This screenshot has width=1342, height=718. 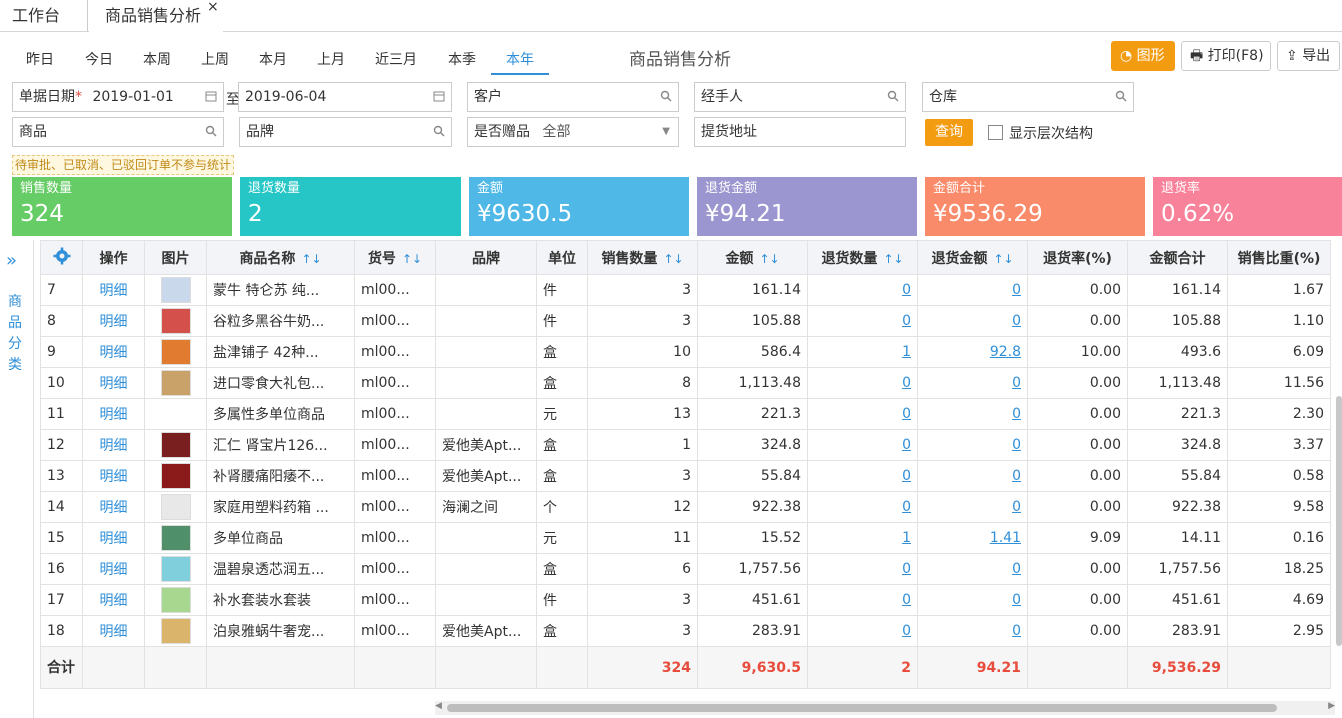 What do you see at coordinates (157, 62) in the screenshot?
I see `period-this-week: 本周` at bounding box center [157, 62].